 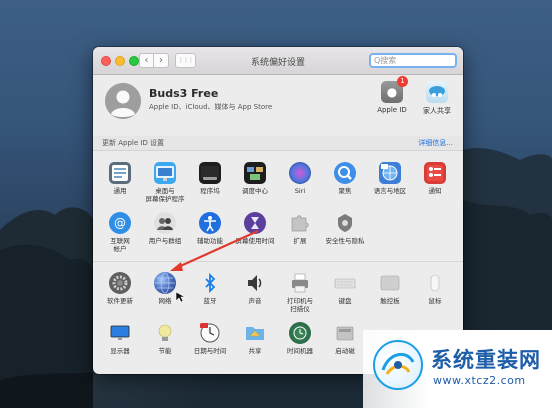 I want to click on window-title: 系统偏好设置, so click(x=277, y=63).